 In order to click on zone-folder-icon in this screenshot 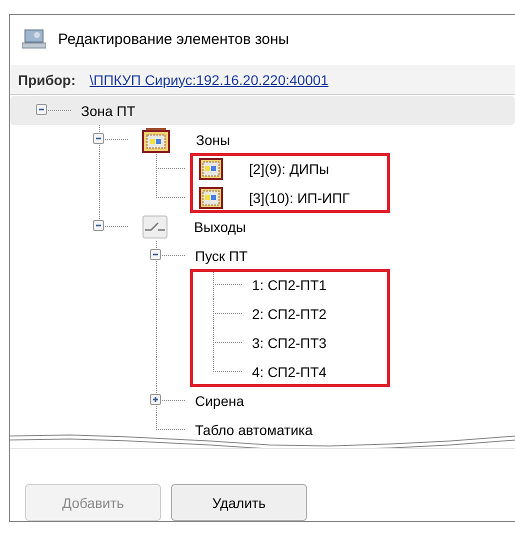, I will do `click(156, 139)`.